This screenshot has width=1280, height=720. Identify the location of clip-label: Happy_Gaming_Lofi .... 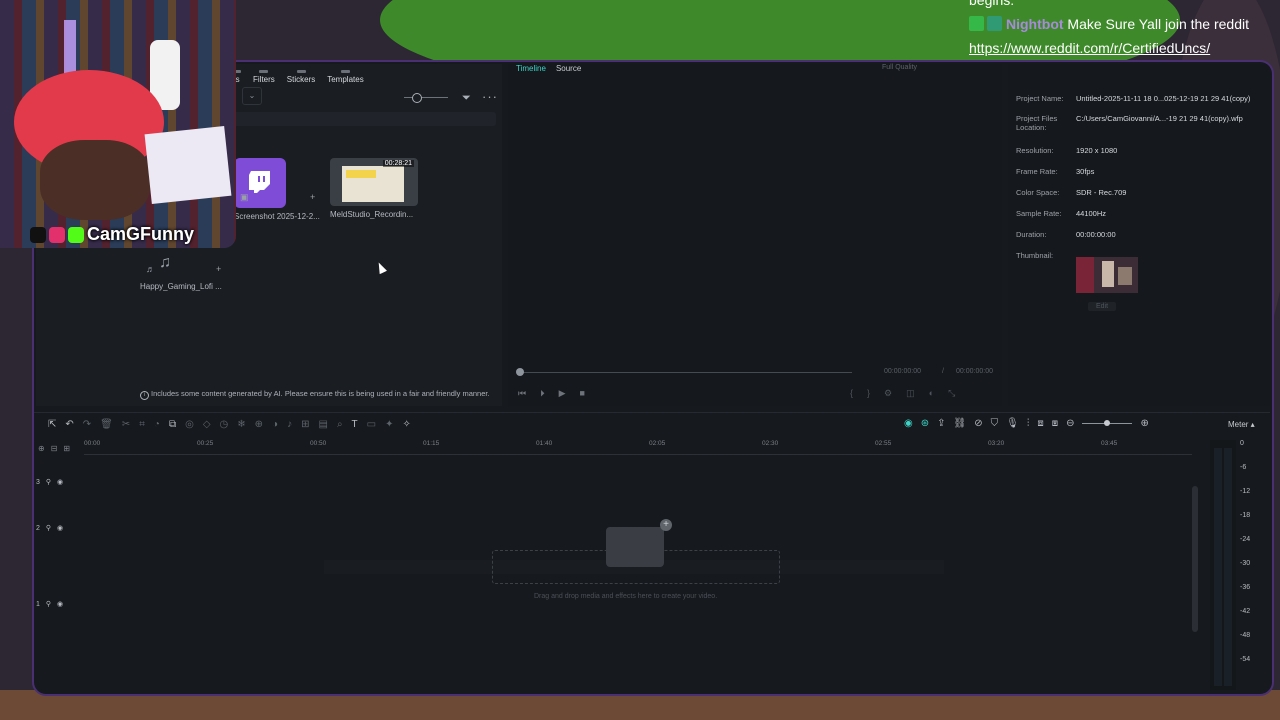
(181, 286).